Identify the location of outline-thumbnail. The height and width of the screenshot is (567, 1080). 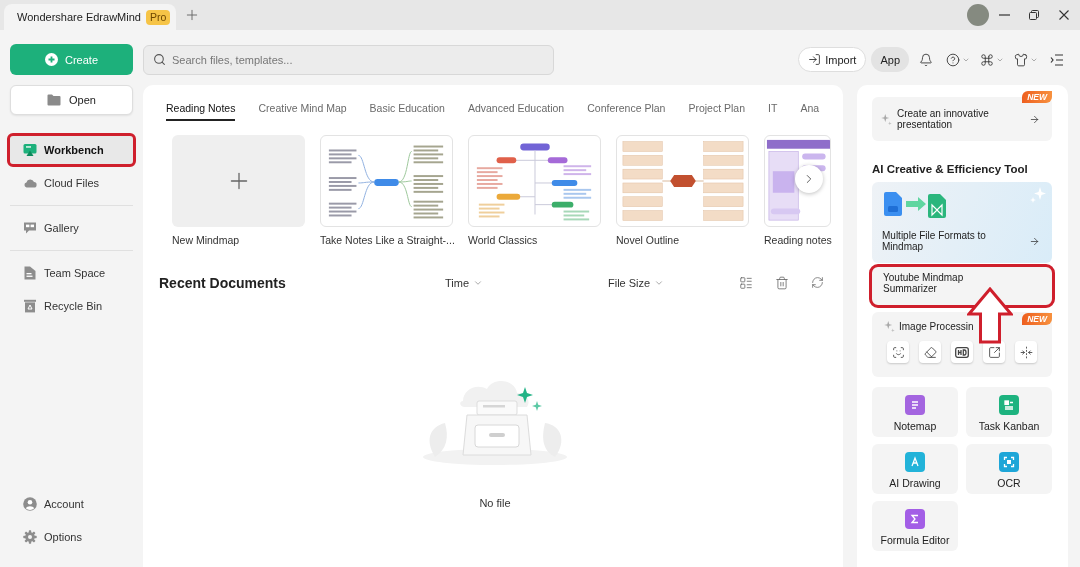
(682, 181).